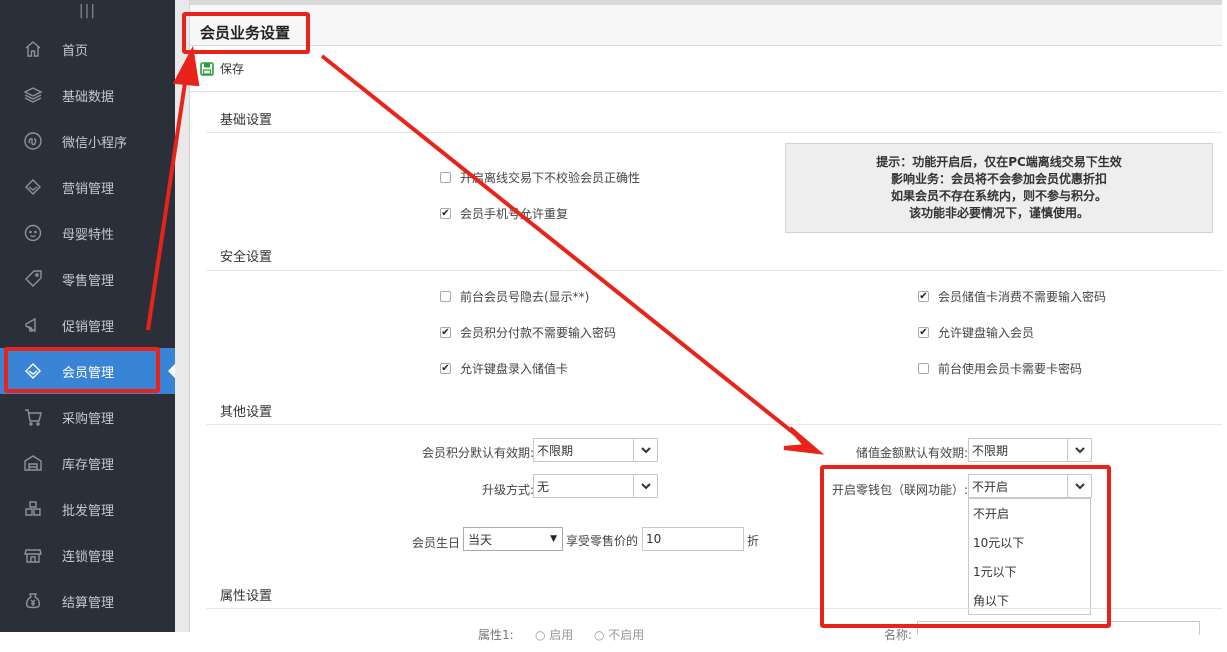 Image resolution: width=1227 pixels, height=652 pixels. I want to click on points-validity-select: 不限期, so click(595, 450).